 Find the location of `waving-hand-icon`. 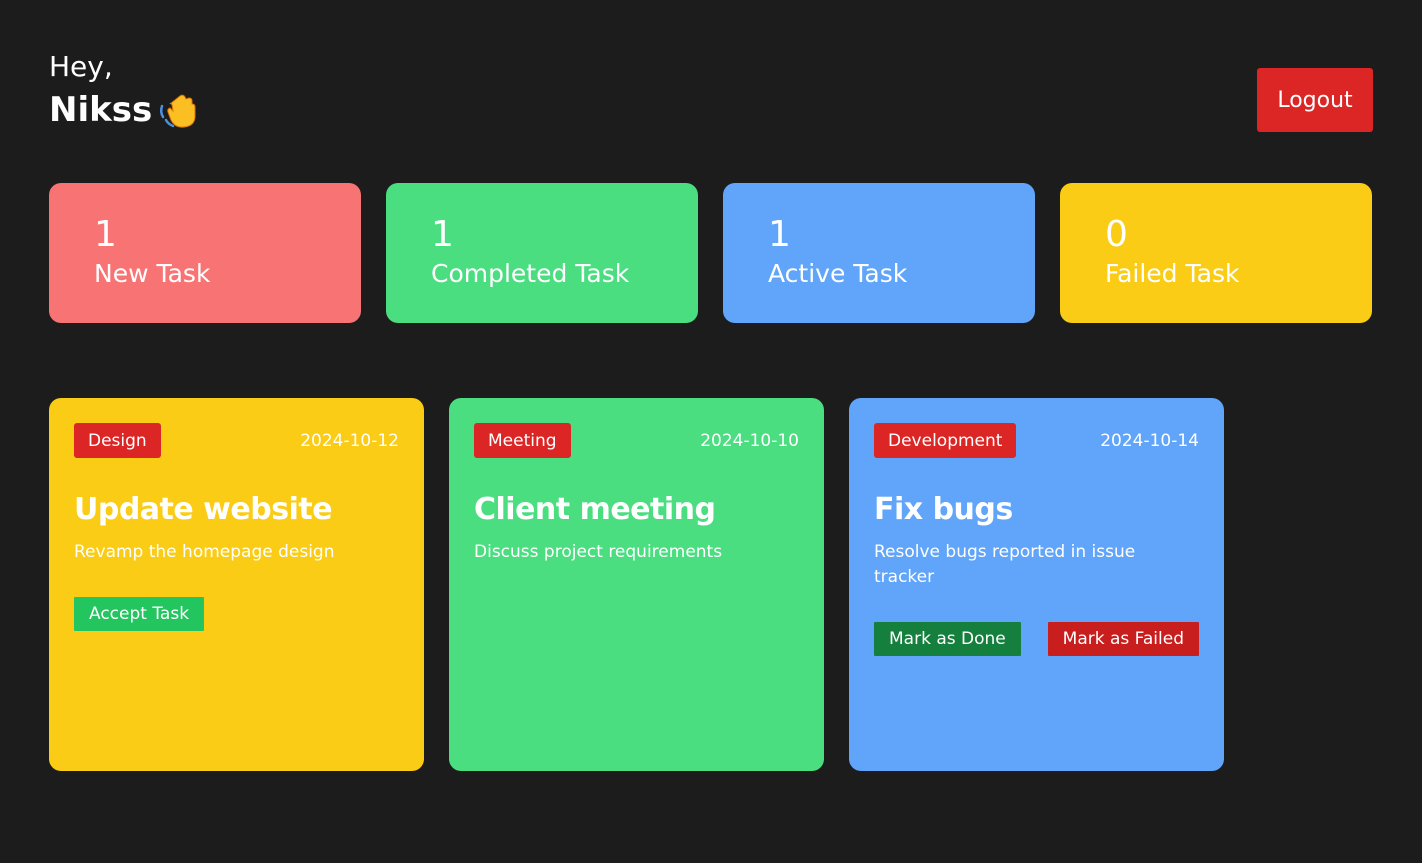

waving-hand-icon is located at coordinates (178, 110).